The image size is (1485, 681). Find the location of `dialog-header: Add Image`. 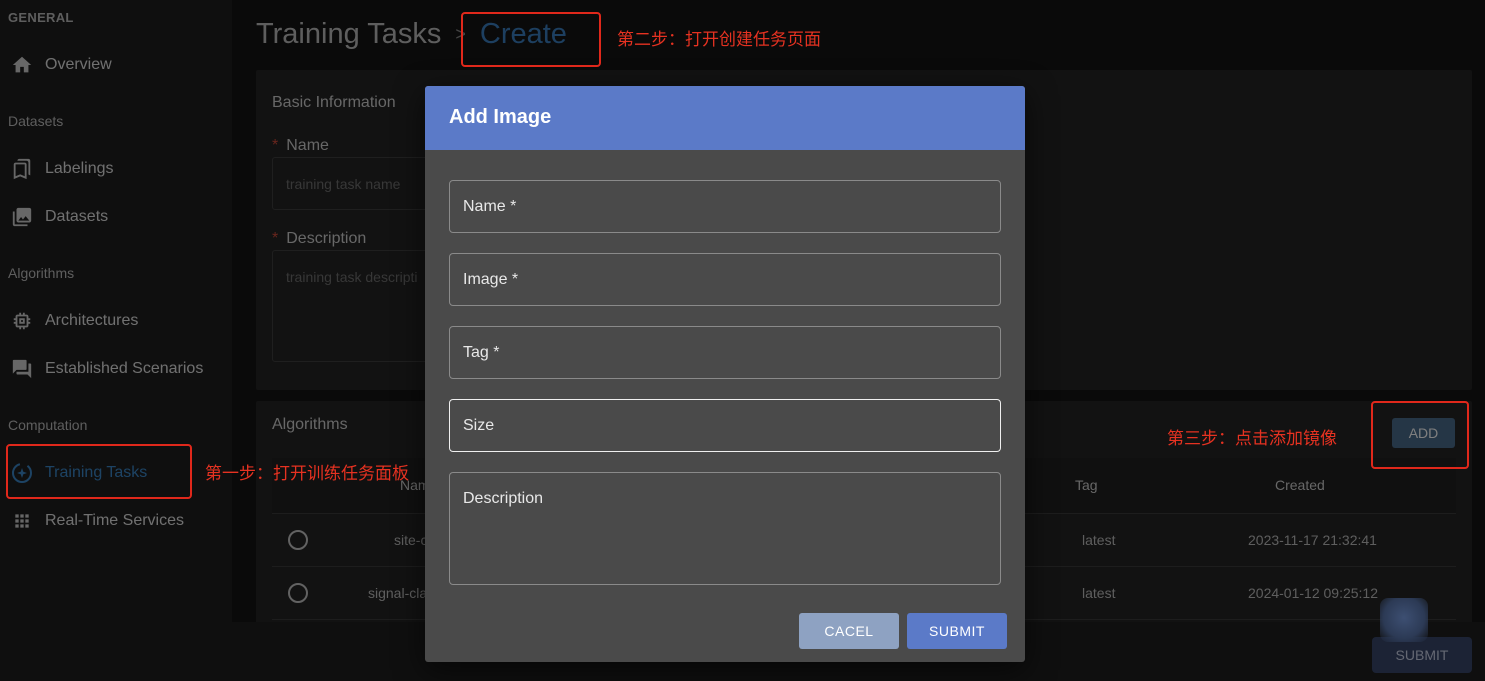

dialog-header: Add Image is located at coordinates (725, 118).